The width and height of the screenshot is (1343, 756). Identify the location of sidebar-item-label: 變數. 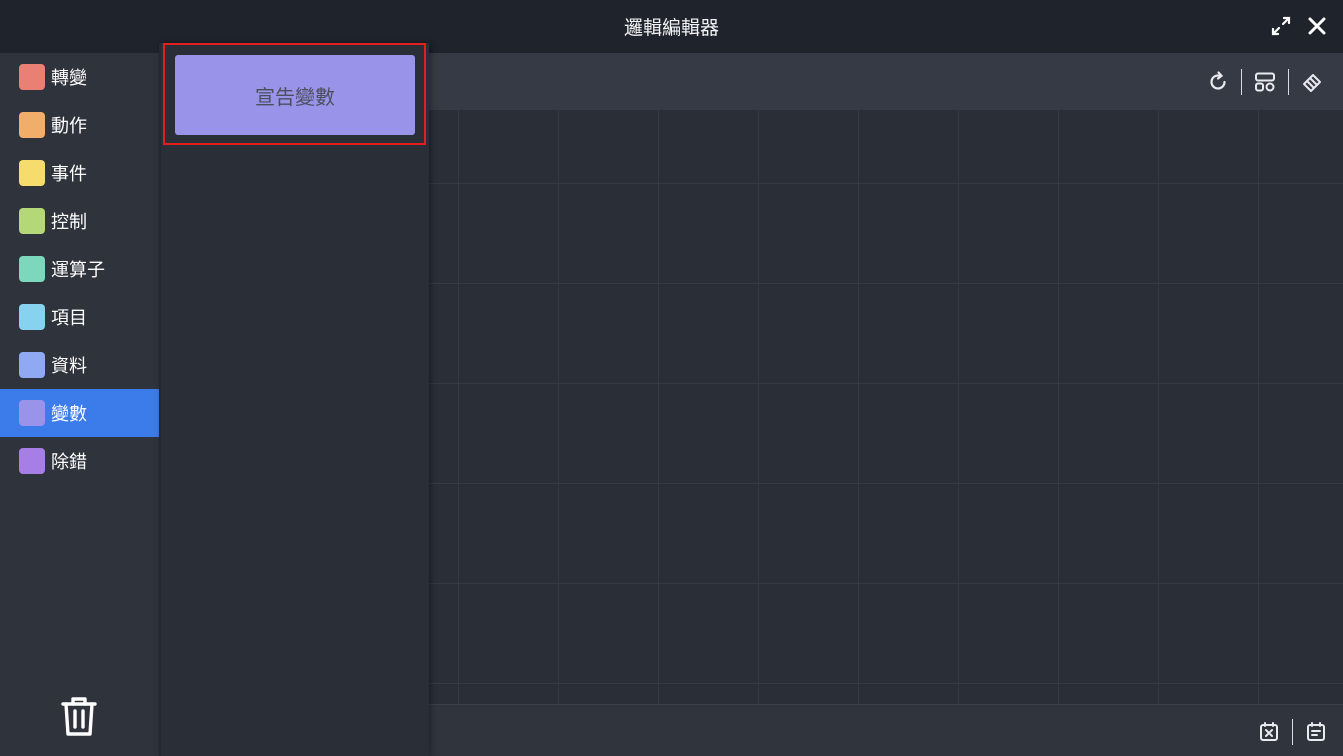
(69, 414).